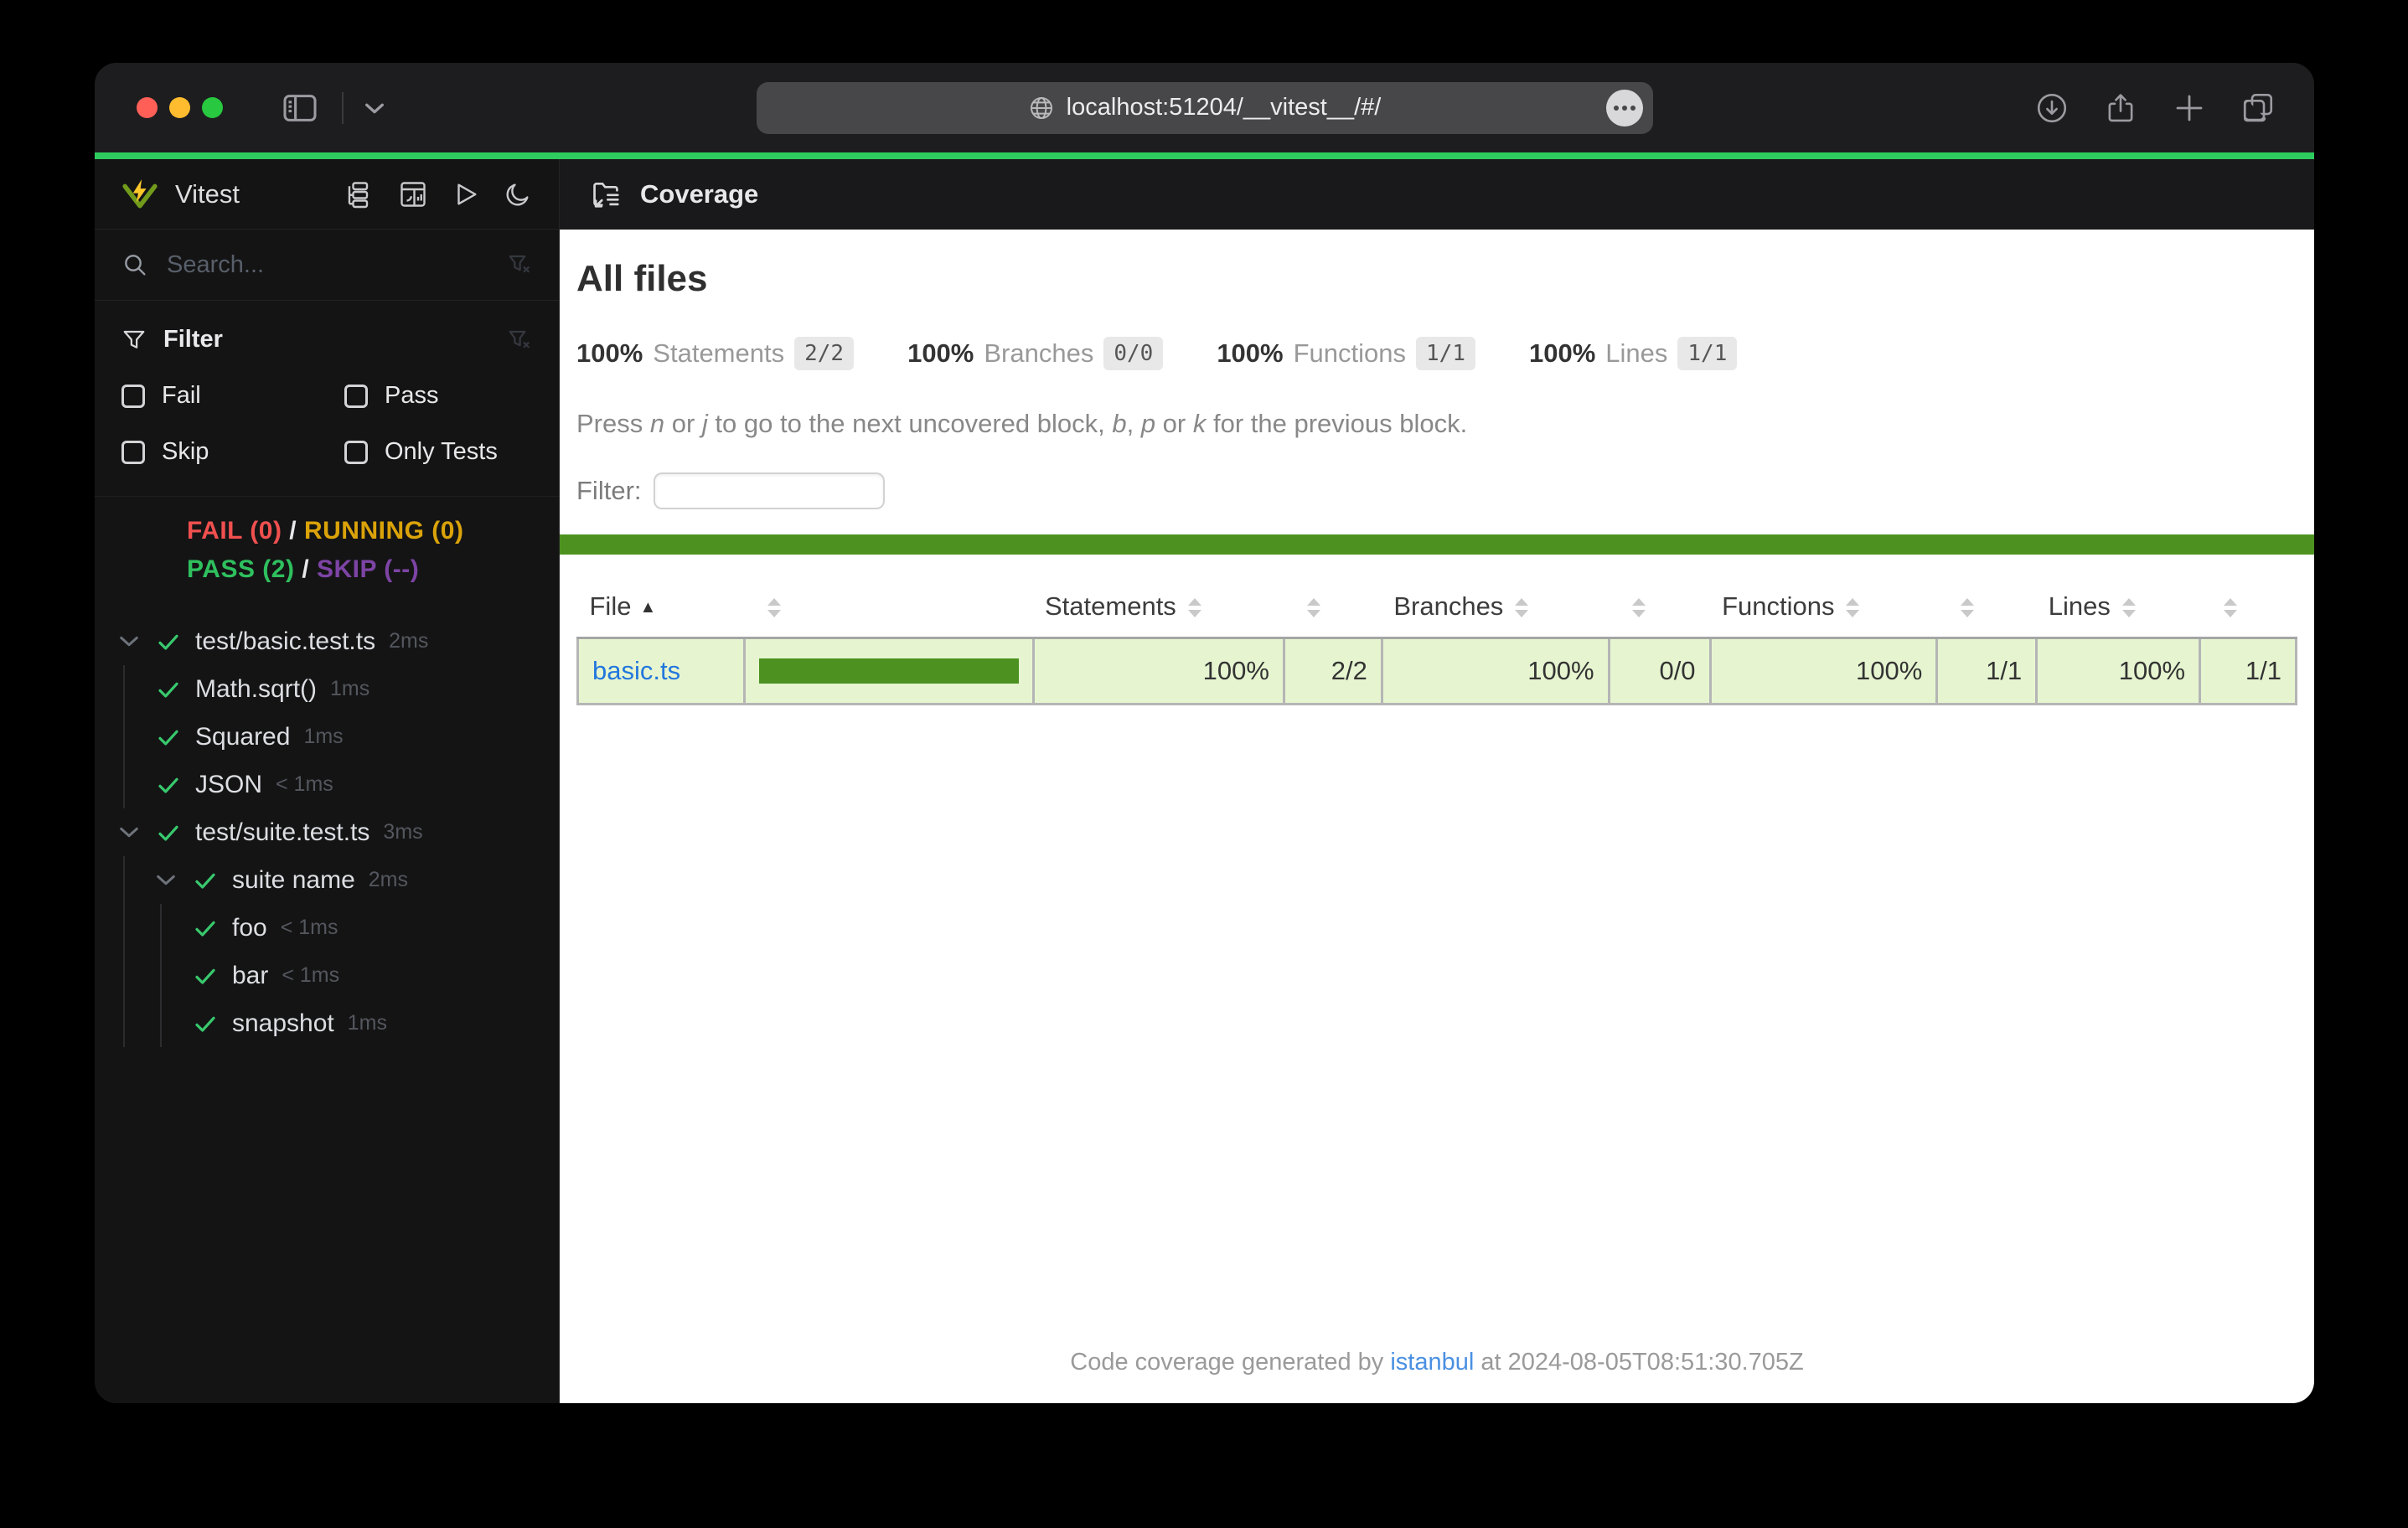 The width and height of the screenshot is (2408, 1528). Describe the element at coordinates (403, 832) in the screenshot. I see `test-duration: 3ms` at that location.